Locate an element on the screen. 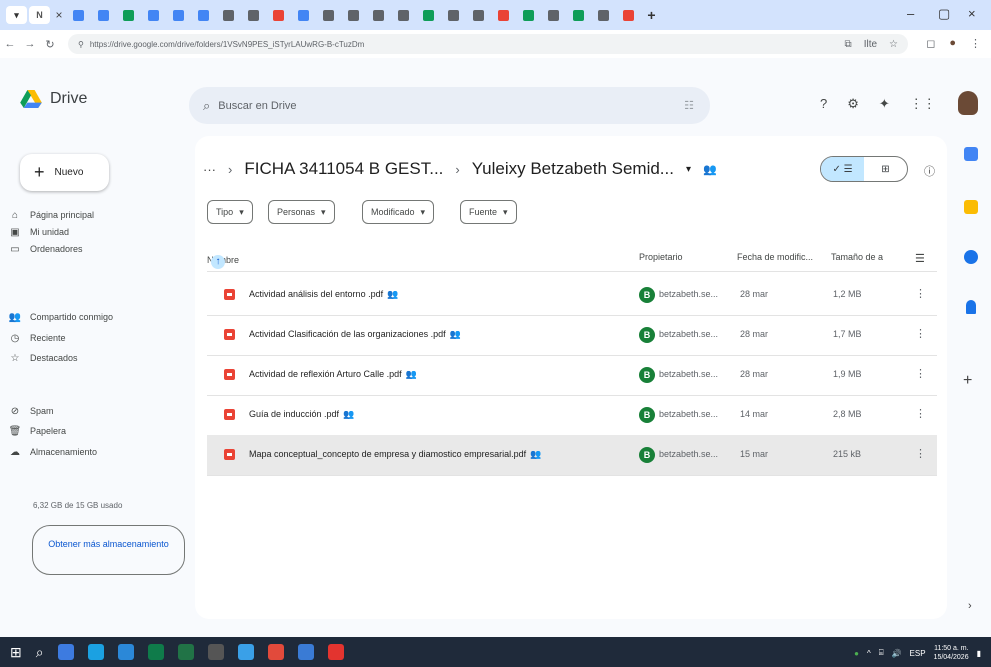 Image resolution: width=991 pixels, height=667 pixels. filter-type: Tipo ▾ is located at coordinates (230, 212).